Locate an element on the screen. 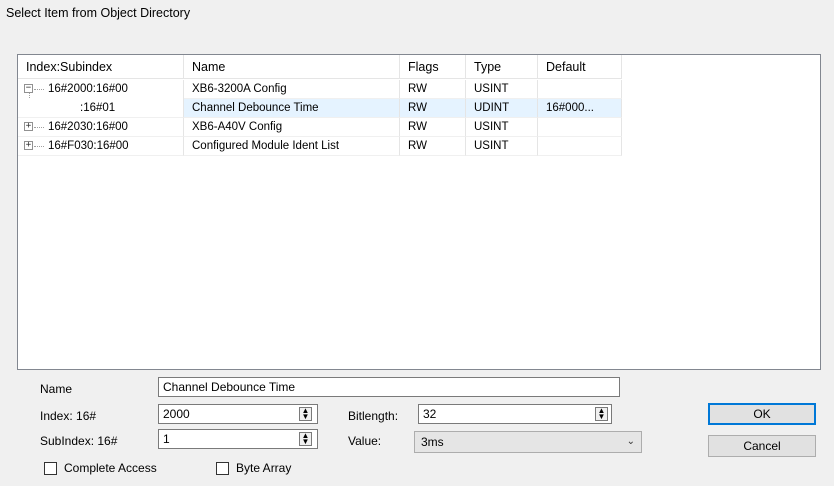 This screenshot has height=486, width=834. index-field: 2000 is located at coordinates (238, 414).